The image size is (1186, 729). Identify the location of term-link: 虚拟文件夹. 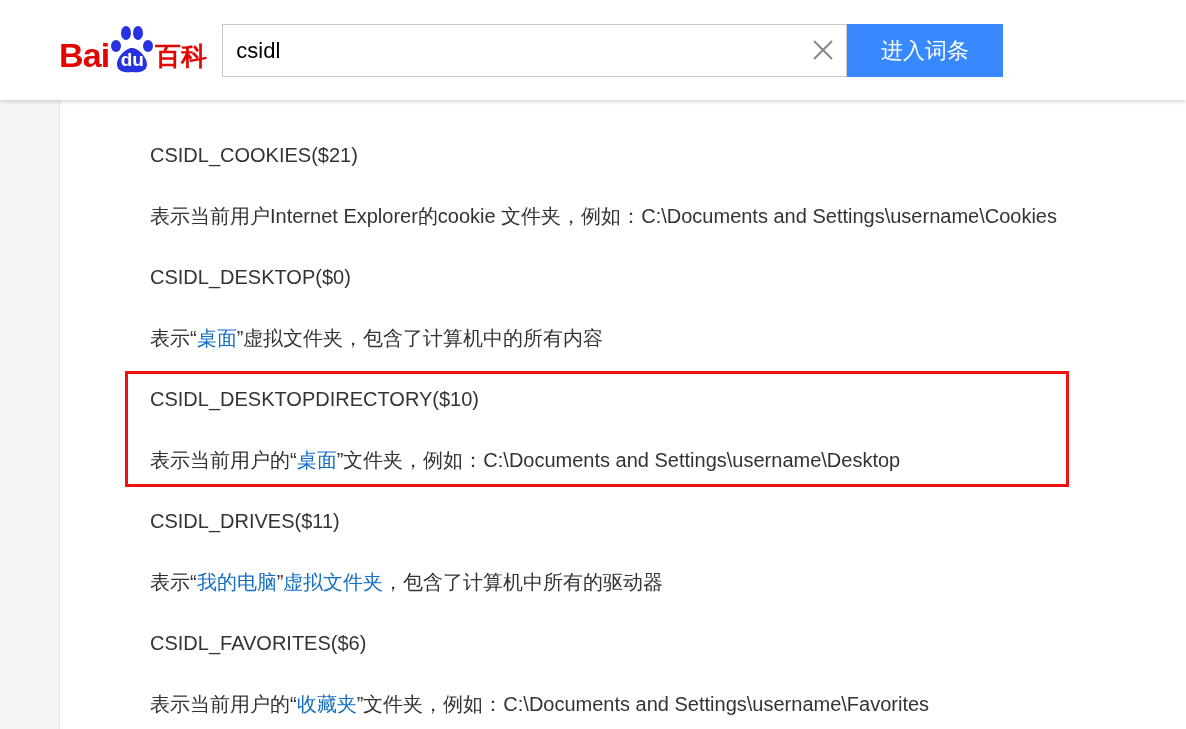
(333, 581).